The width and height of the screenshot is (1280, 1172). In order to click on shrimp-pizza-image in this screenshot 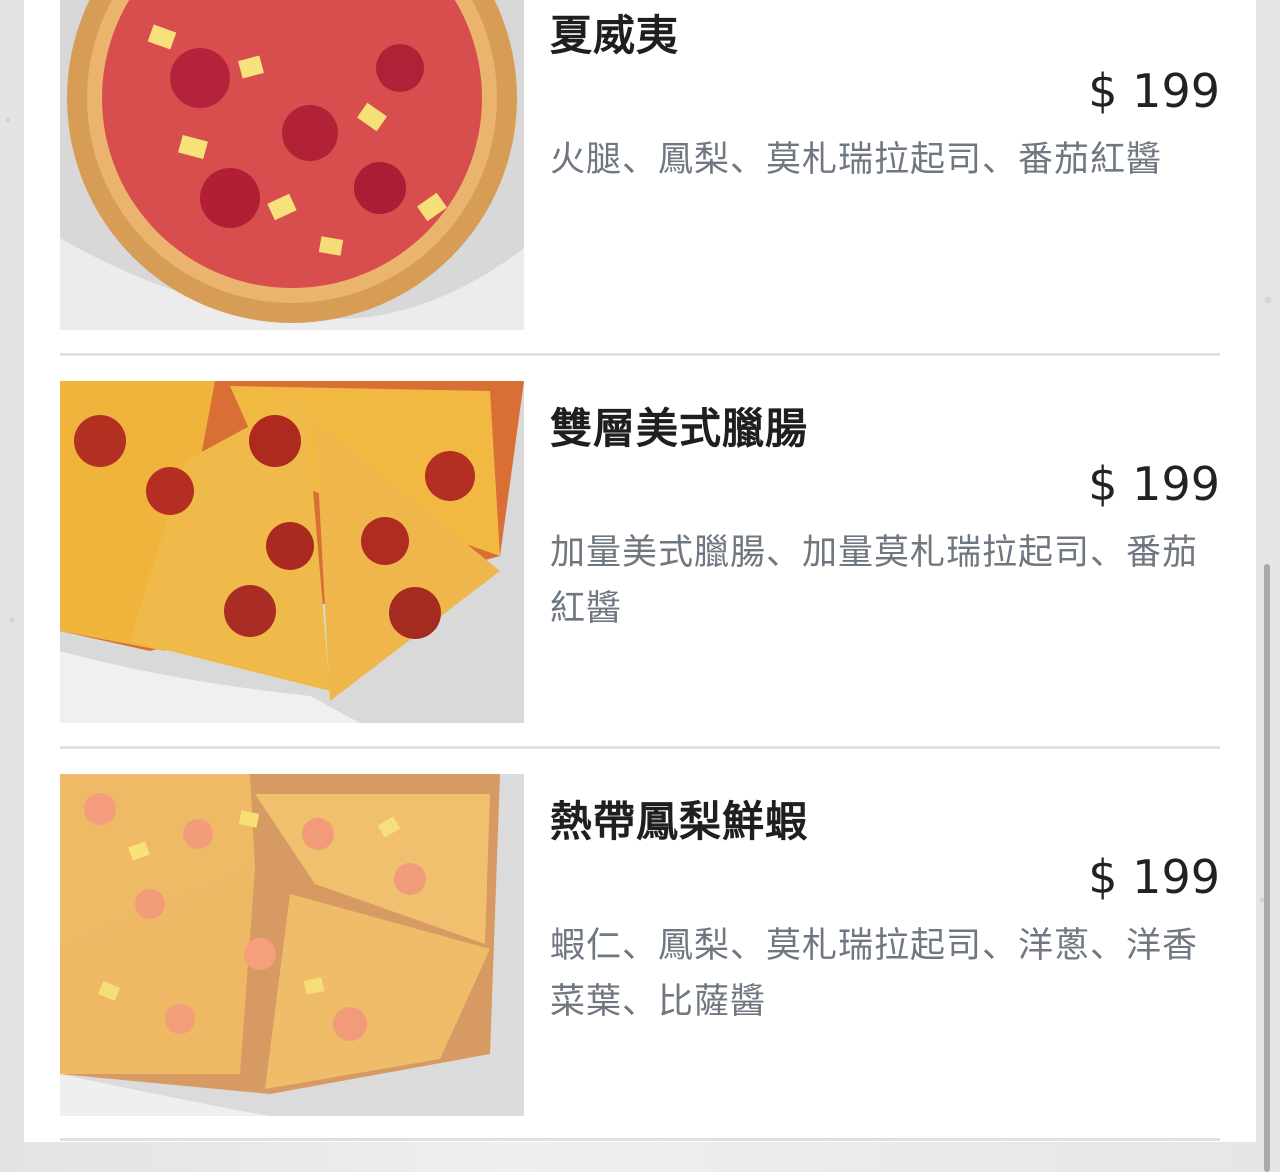, I will do `click(292, 945)`.